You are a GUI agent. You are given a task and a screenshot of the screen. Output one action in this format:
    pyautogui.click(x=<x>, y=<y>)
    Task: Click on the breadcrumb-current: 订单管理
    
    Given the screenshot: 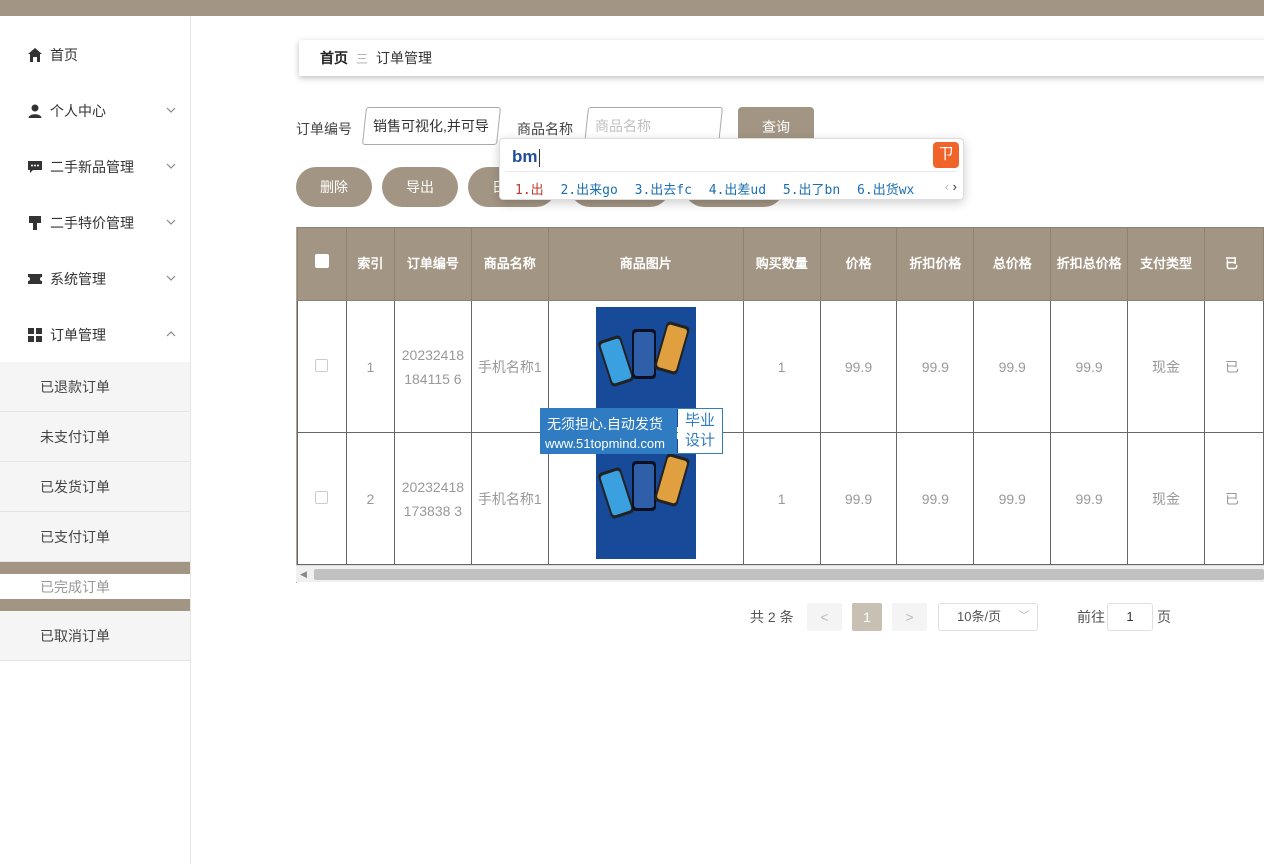 What is the action you would take?
    pyautogui.click(x=404, y=58)
    